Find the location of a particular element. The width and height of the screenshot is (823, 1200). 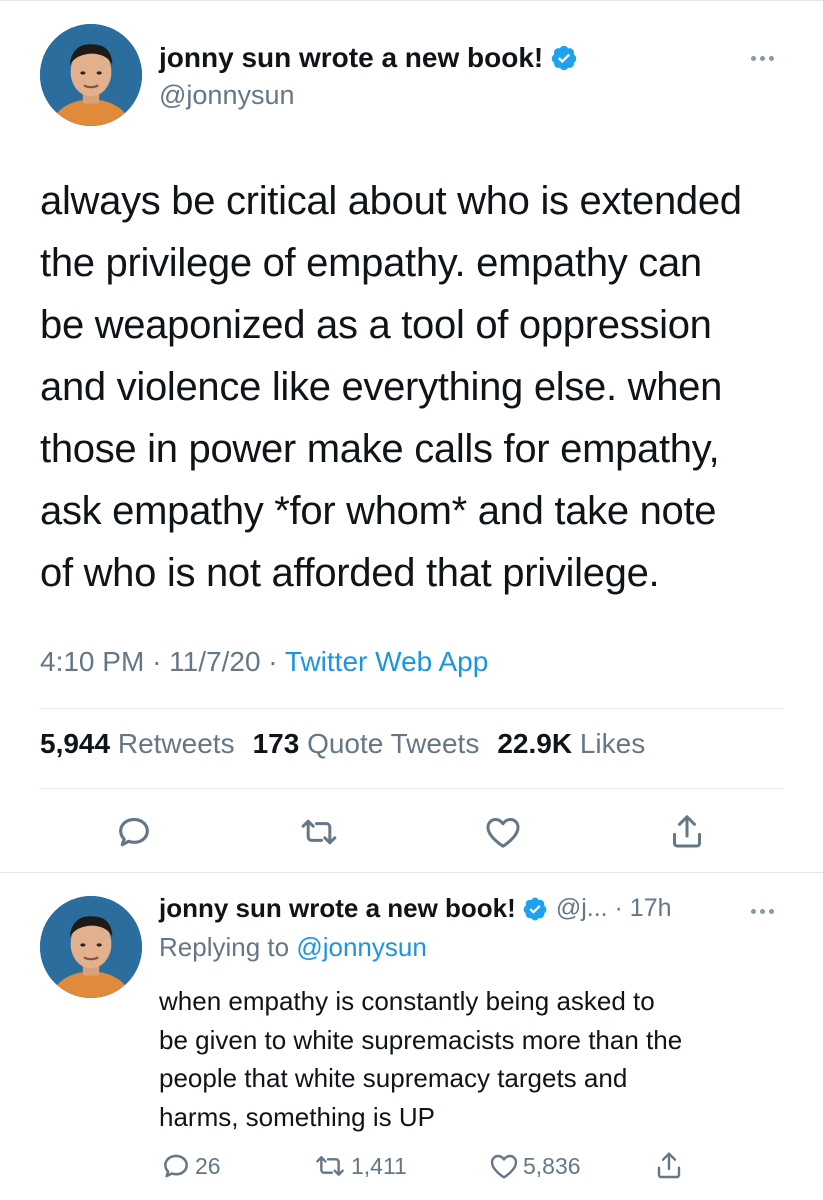

tweet-text-line: the privilege of empathy. empathy can is located at coordinates (371, 263).